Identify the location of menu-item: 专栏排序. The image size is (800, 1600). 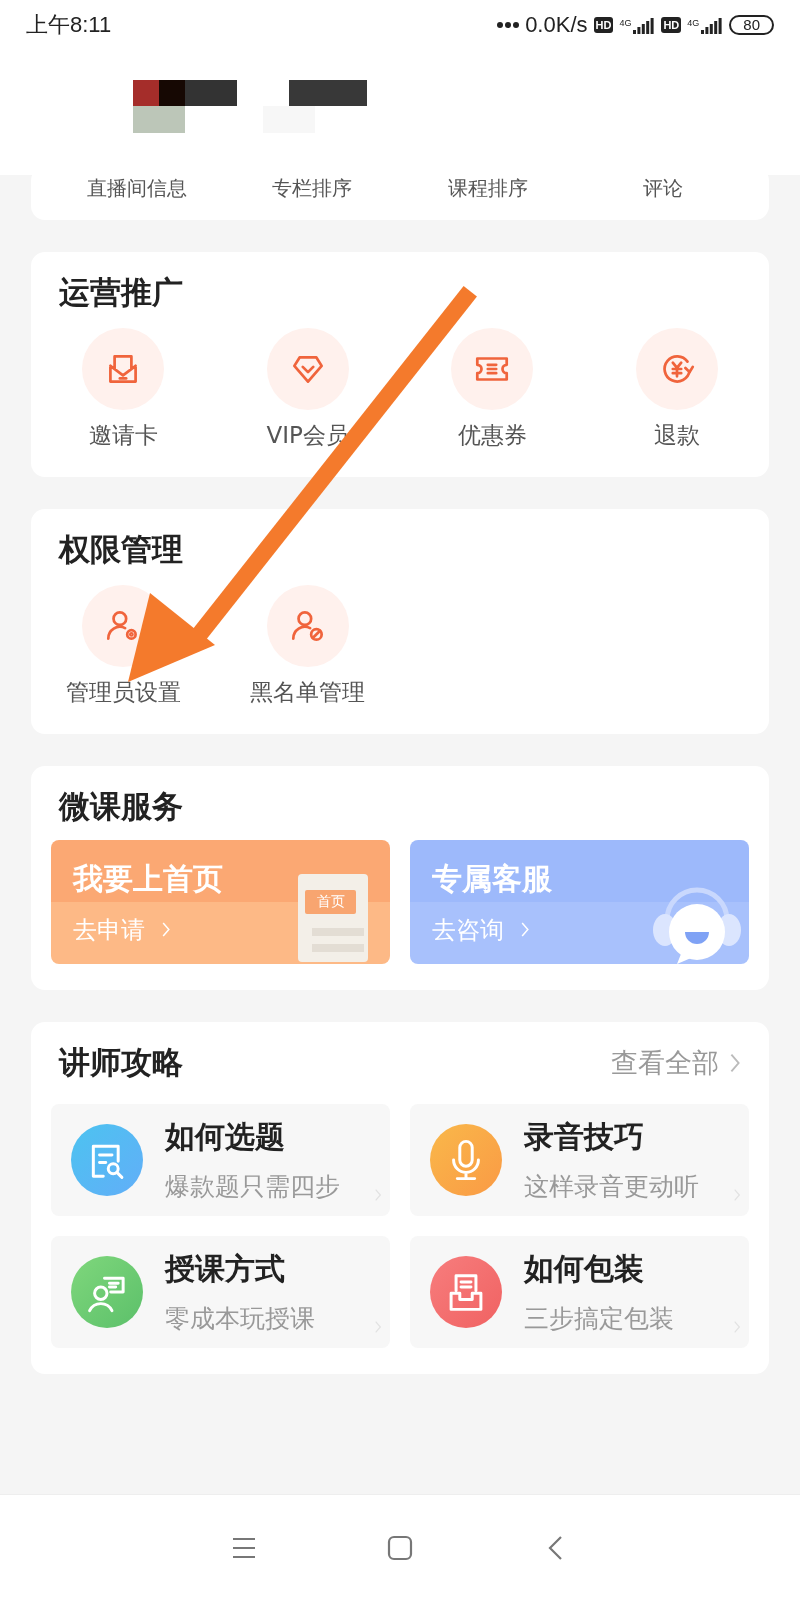
(312, 188).